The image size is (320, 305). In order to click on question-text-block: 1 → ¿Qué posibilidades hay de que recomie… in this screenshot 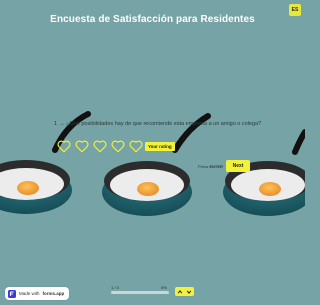, I will do `click(159, 124)`.